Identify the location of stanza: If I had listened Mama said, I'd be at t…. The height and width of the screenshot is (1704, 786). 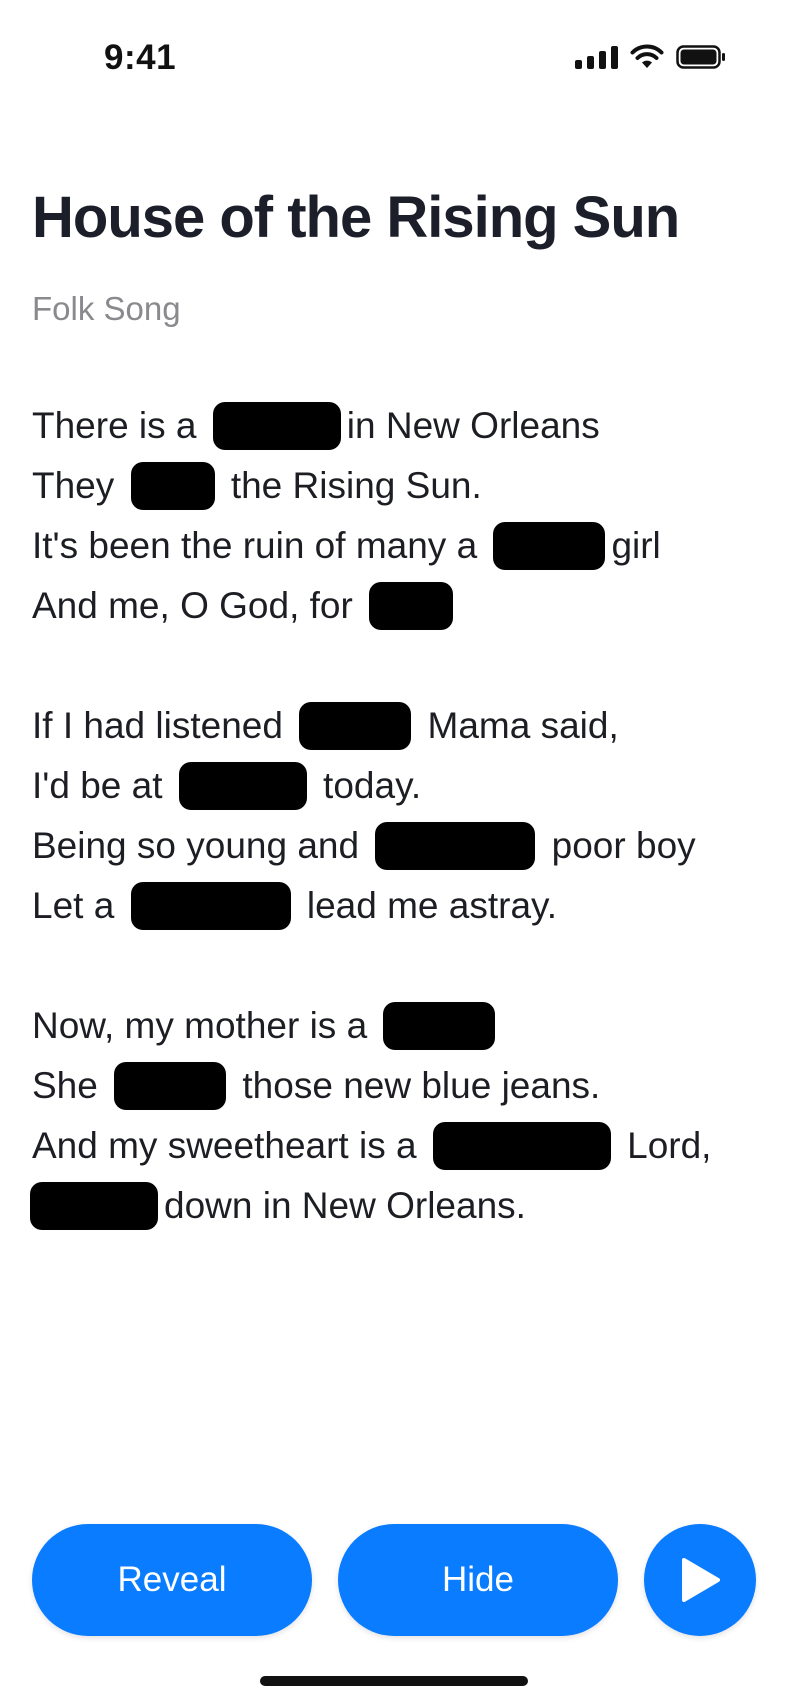
(397, 816).